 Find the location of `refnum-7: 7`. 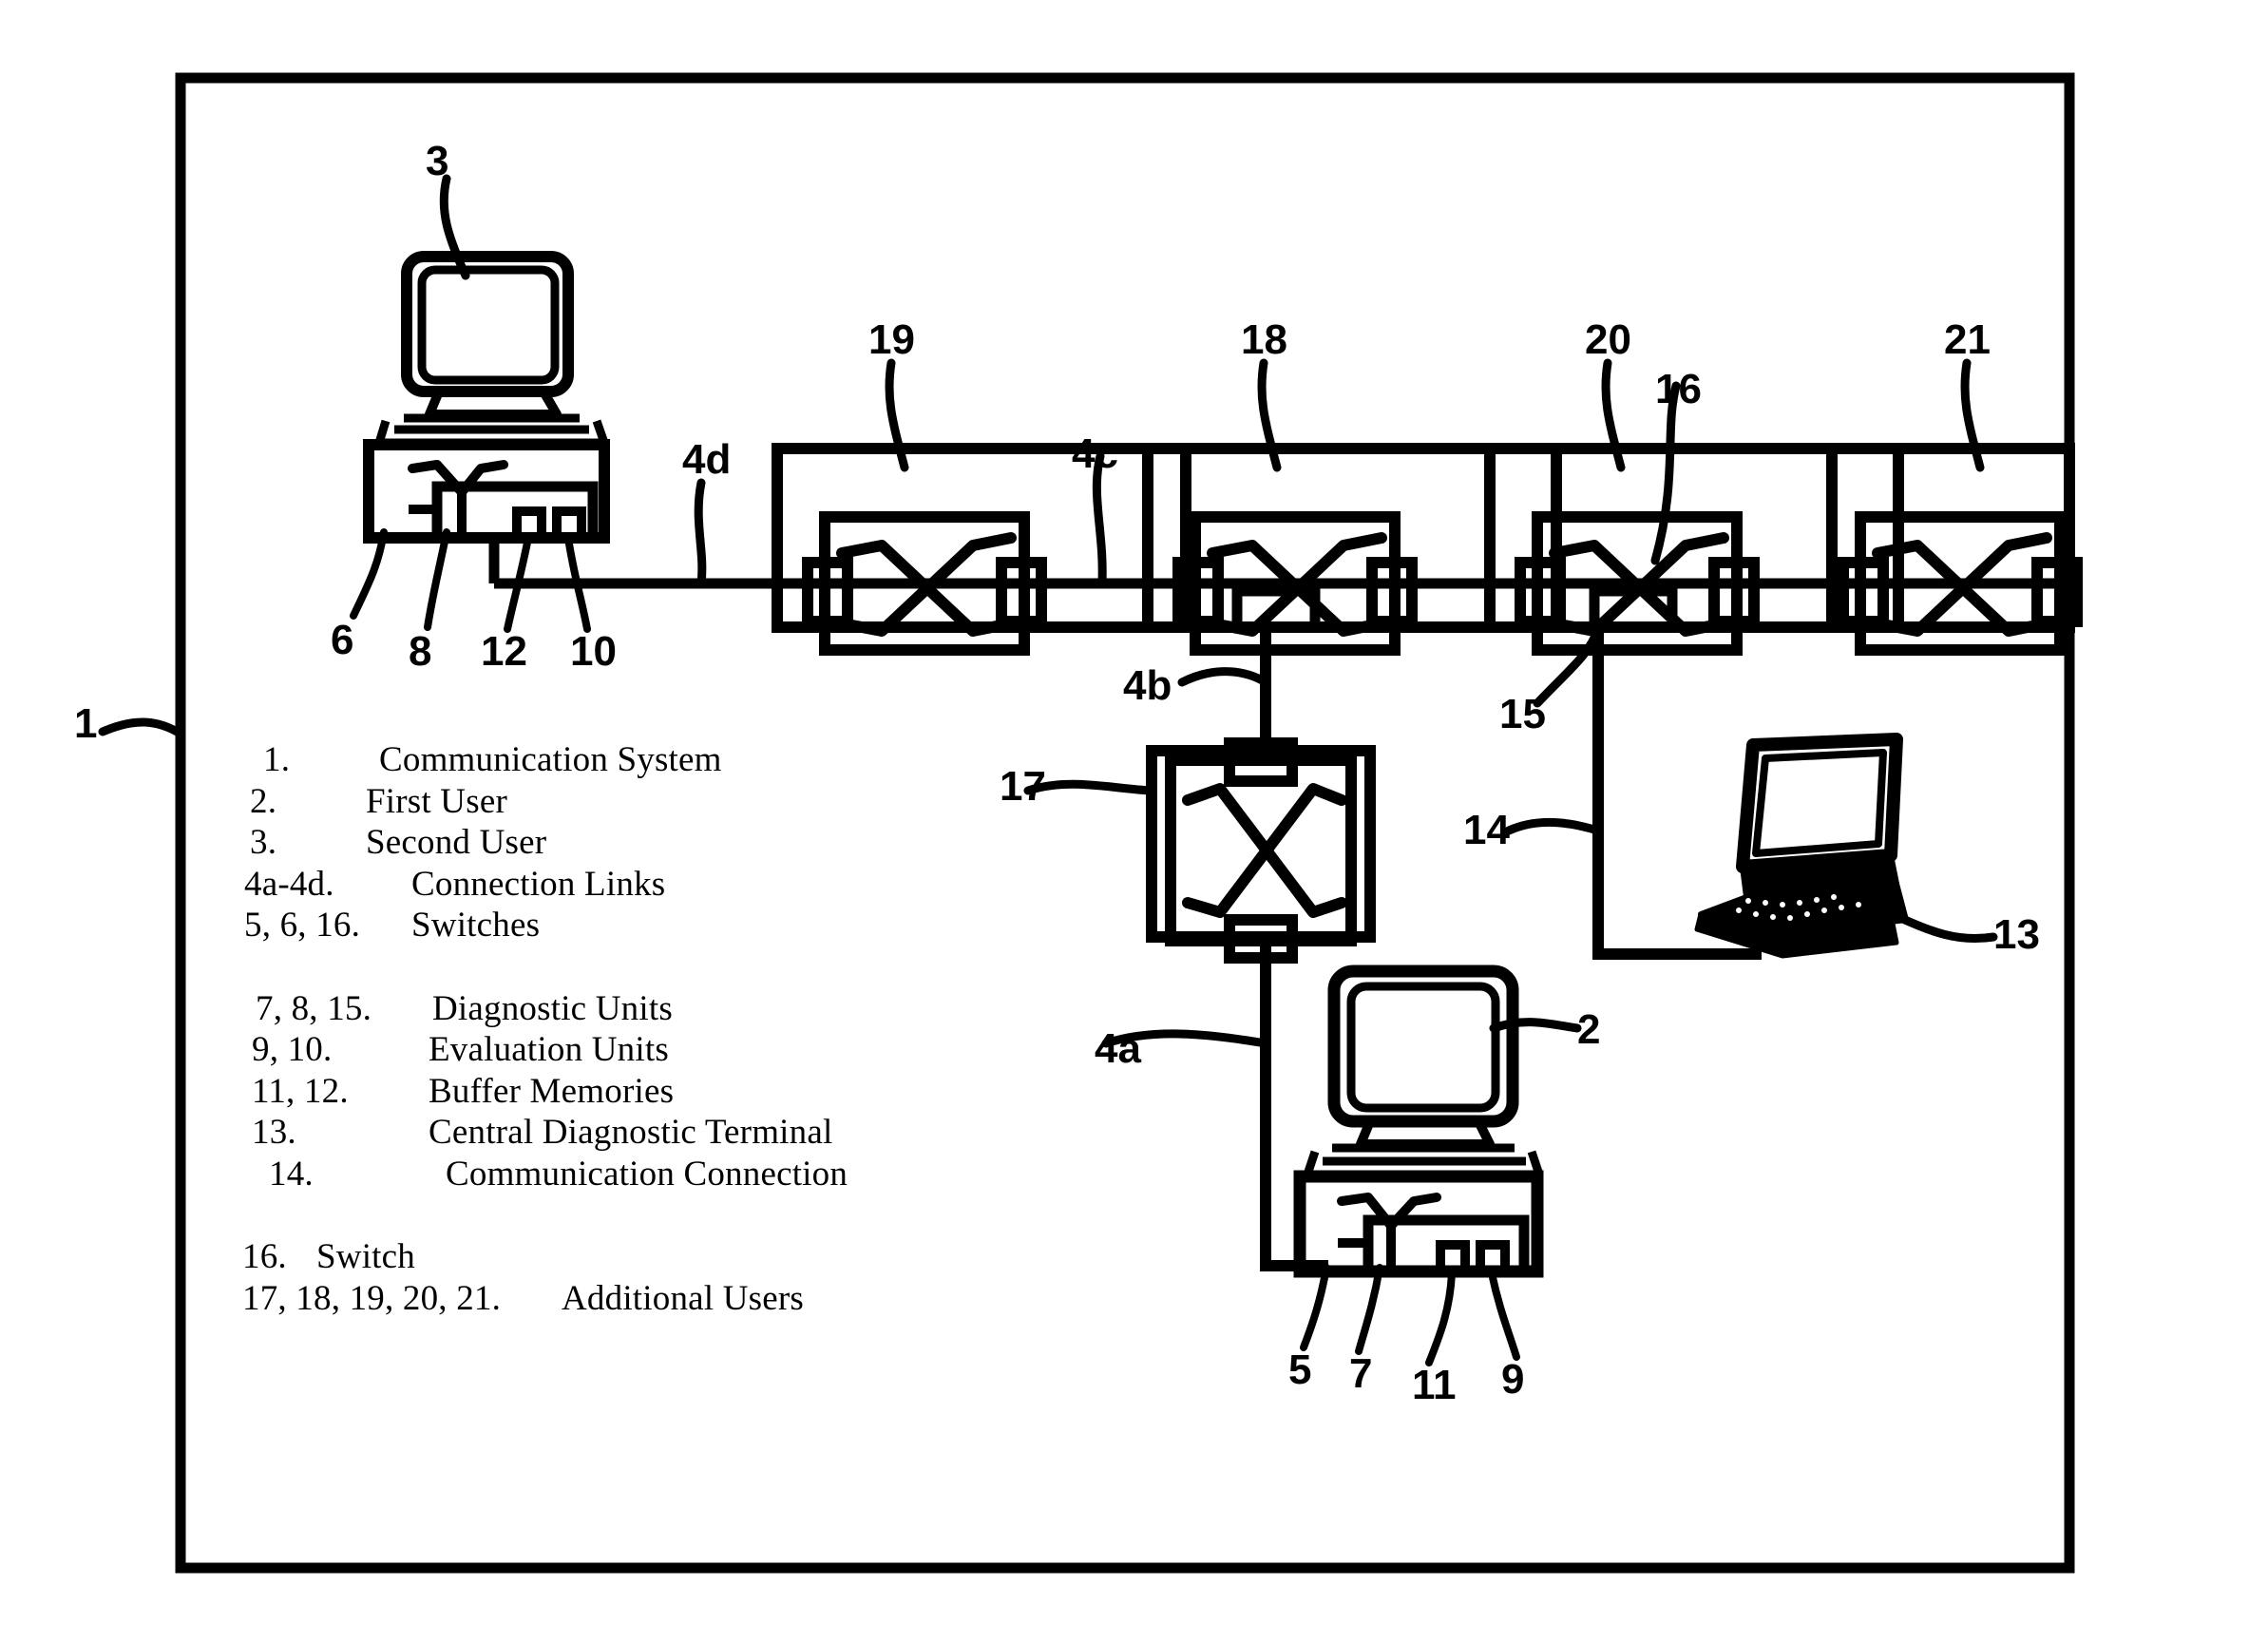

refnum-7: 7 is located at coordinates (1361, 1374).